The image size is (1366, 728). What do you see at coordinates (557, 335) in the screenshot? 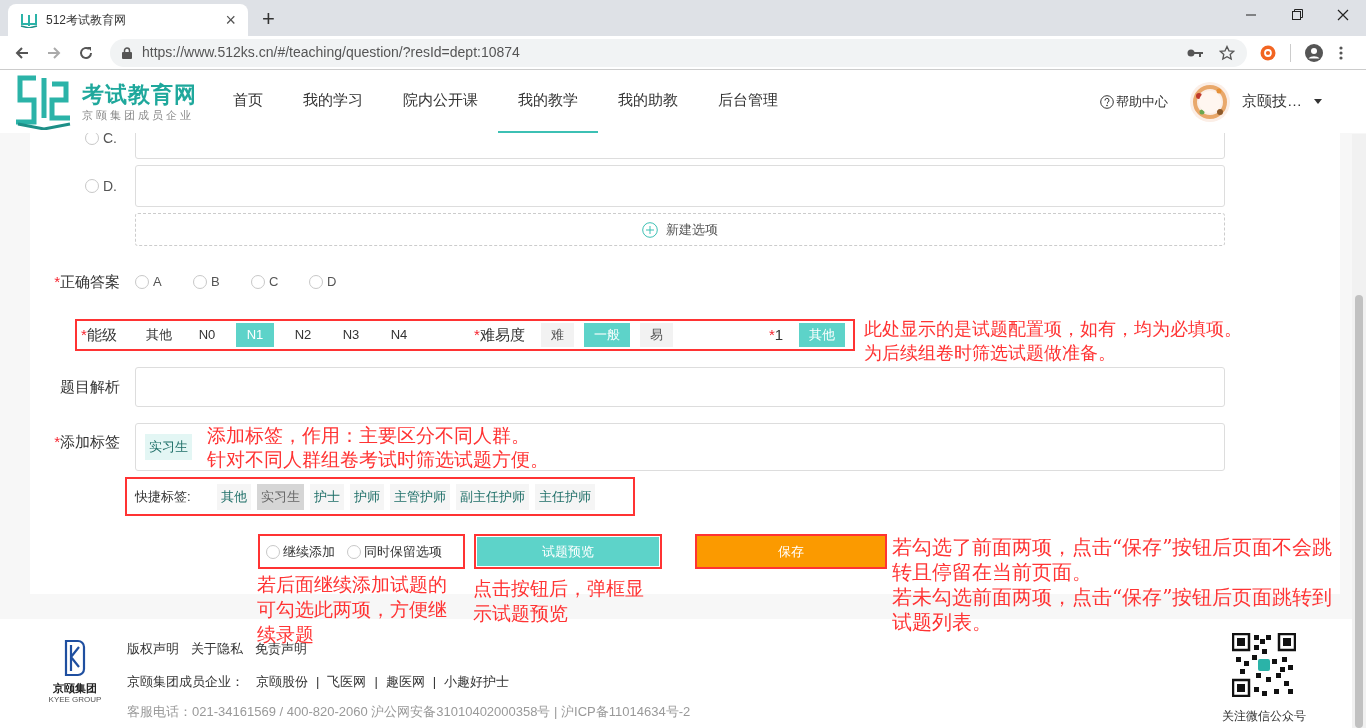
I see `option-tag: 难` at bounding box center [557, 335].